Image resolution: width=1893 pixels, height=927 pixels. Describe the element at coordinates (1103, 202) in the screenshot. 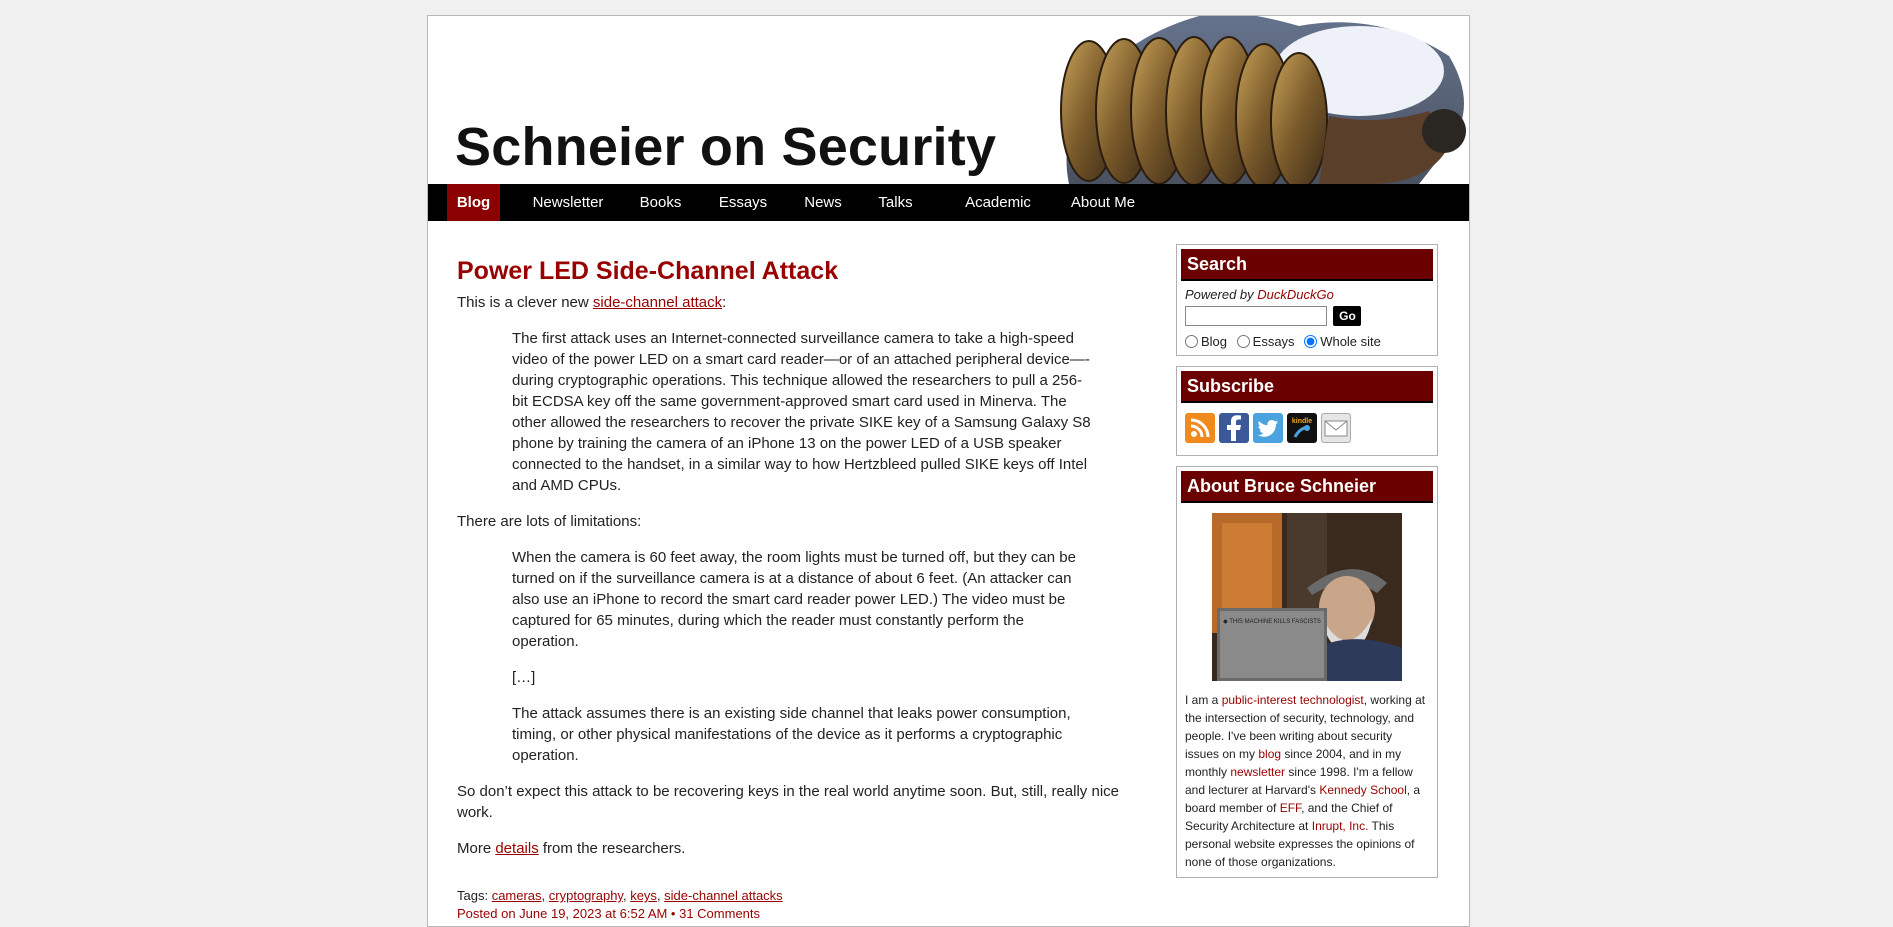

I see `nav-about-me: About Me` at that location.